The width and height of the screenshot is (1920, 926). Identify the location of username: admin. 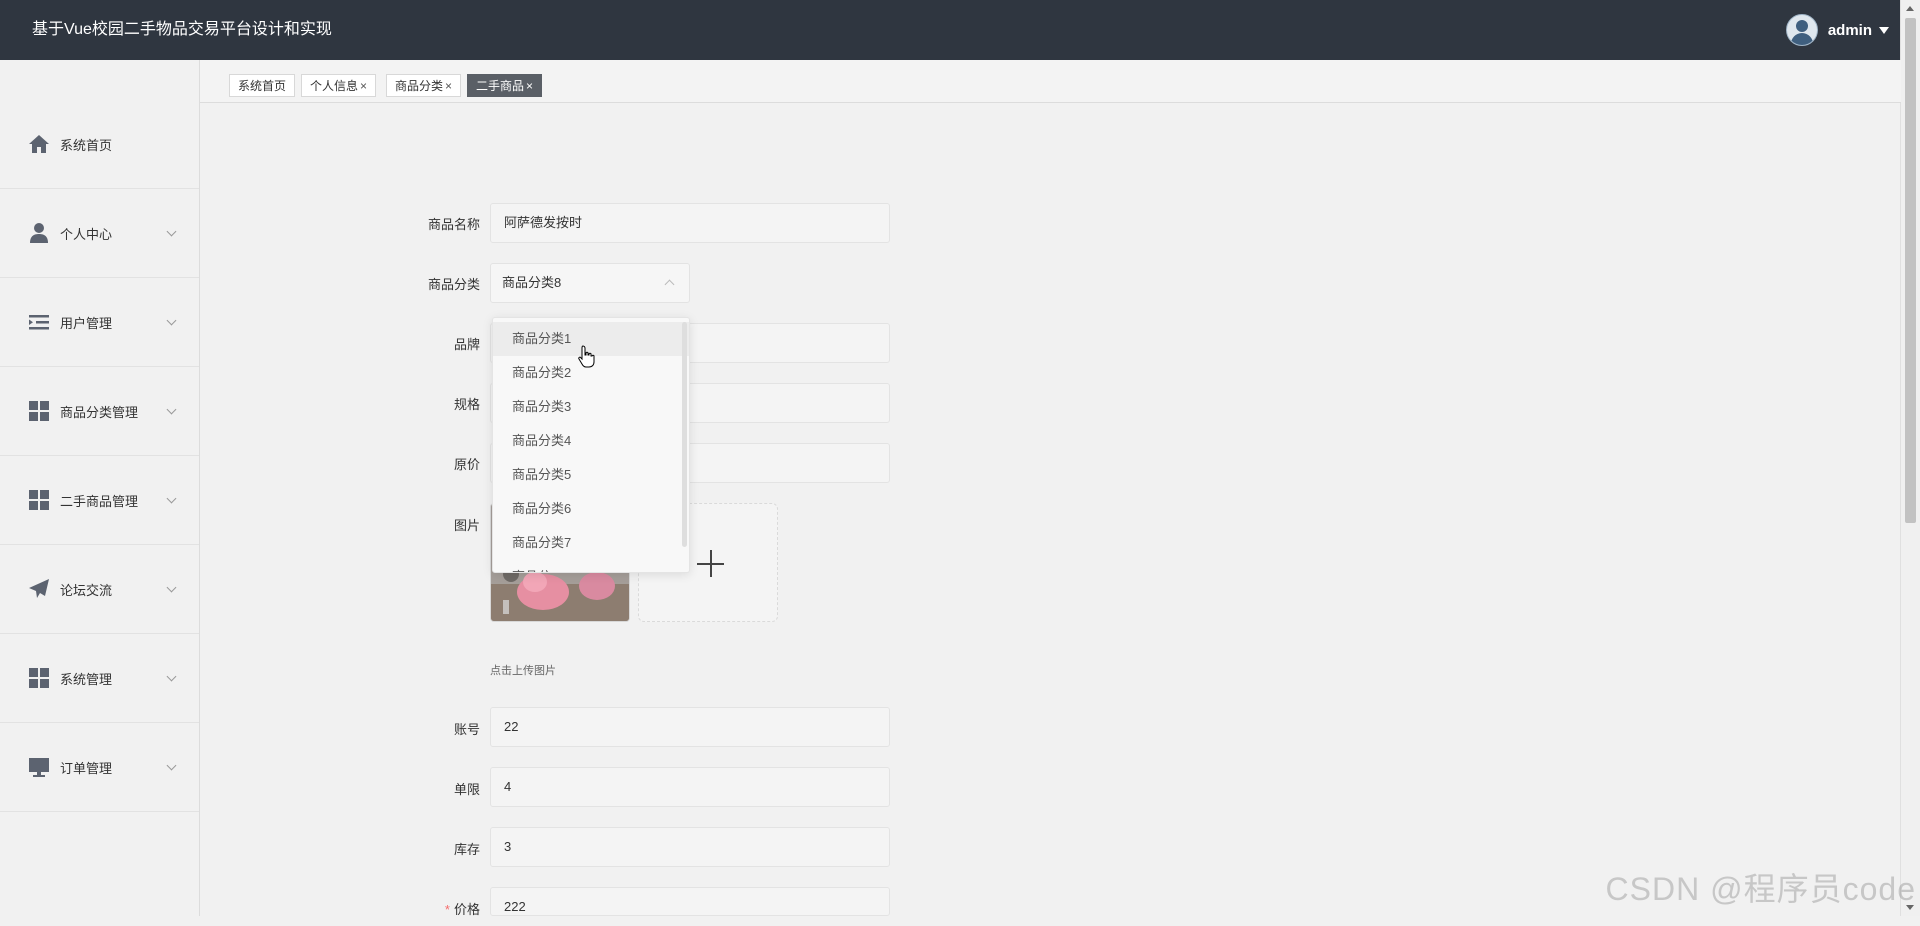
(1850, 30).